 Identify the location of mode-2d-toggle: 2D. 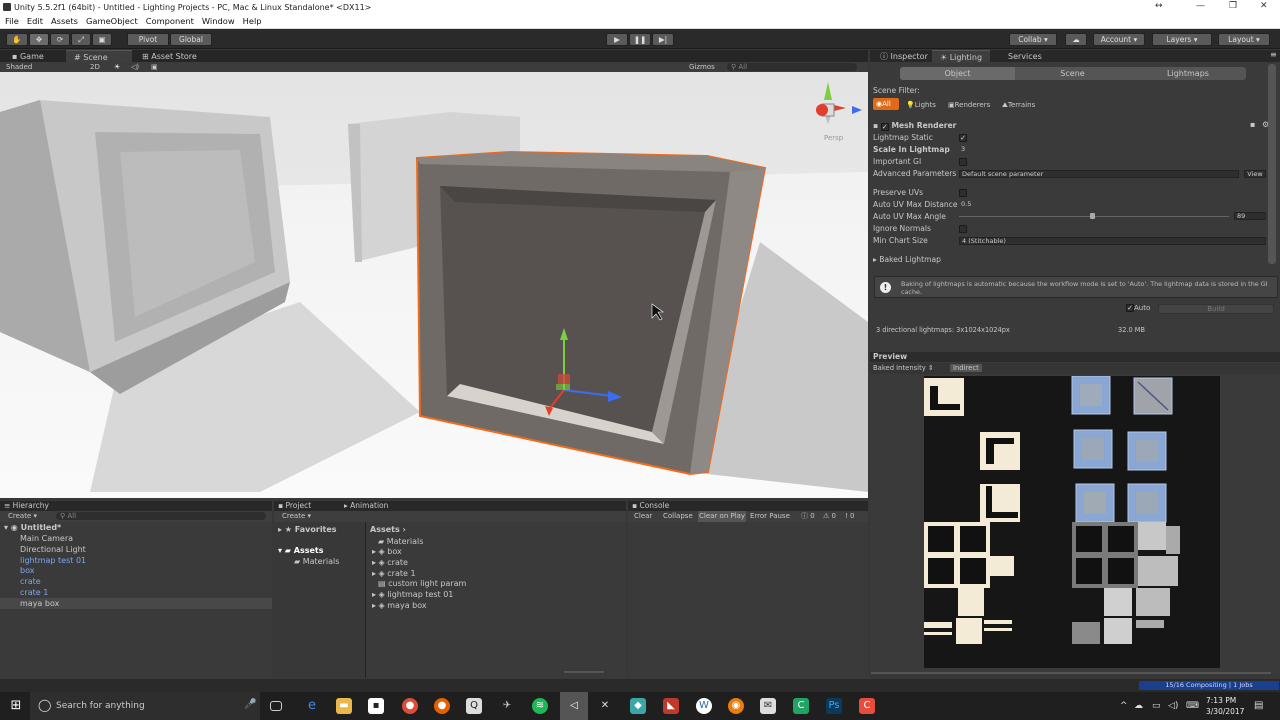
(95, 67).